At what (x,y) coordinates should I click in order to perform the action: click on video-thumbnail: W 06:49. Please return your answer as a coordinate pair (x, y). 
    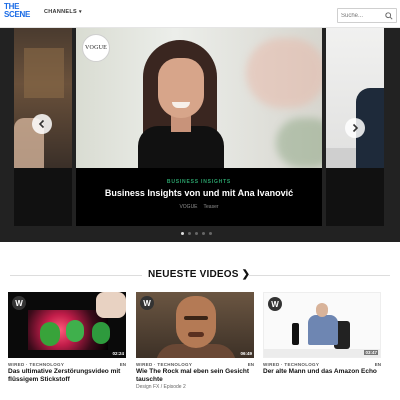
    Looking at the image, I should click on (195, 325).